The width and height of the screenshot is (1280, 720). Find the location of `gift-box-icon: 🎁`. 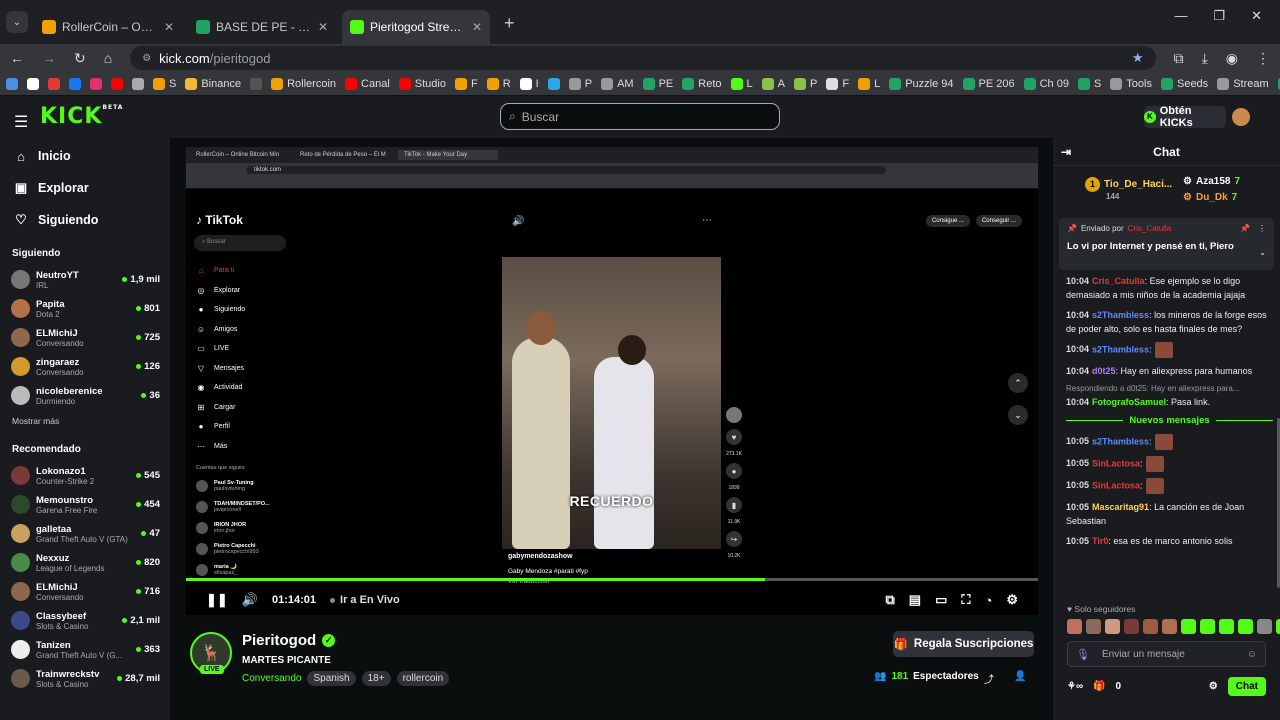

gift-box-icon: 🎁 is located at coordinates (1099, 686).